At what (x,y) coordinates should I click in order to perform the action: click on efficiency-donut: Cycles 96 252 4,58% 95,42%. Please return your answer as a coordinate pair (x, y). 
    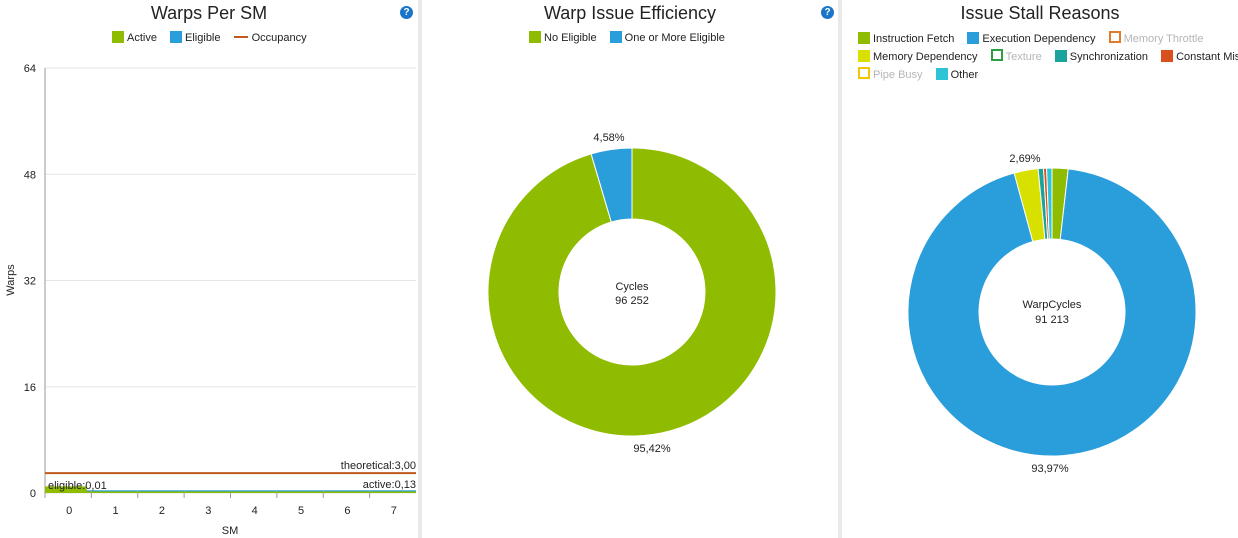
    Looking at the image, I should click on (632, 293).